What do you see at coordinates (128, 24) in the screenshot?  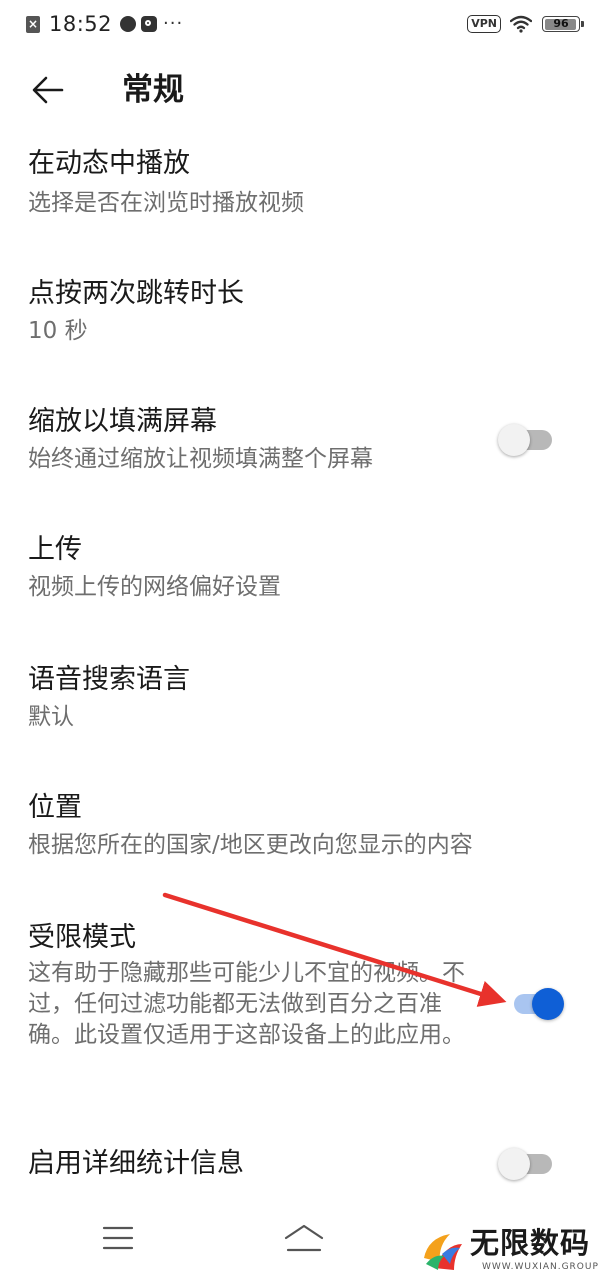 I see `browser-notification-icon` at bounding box center [128, 24].